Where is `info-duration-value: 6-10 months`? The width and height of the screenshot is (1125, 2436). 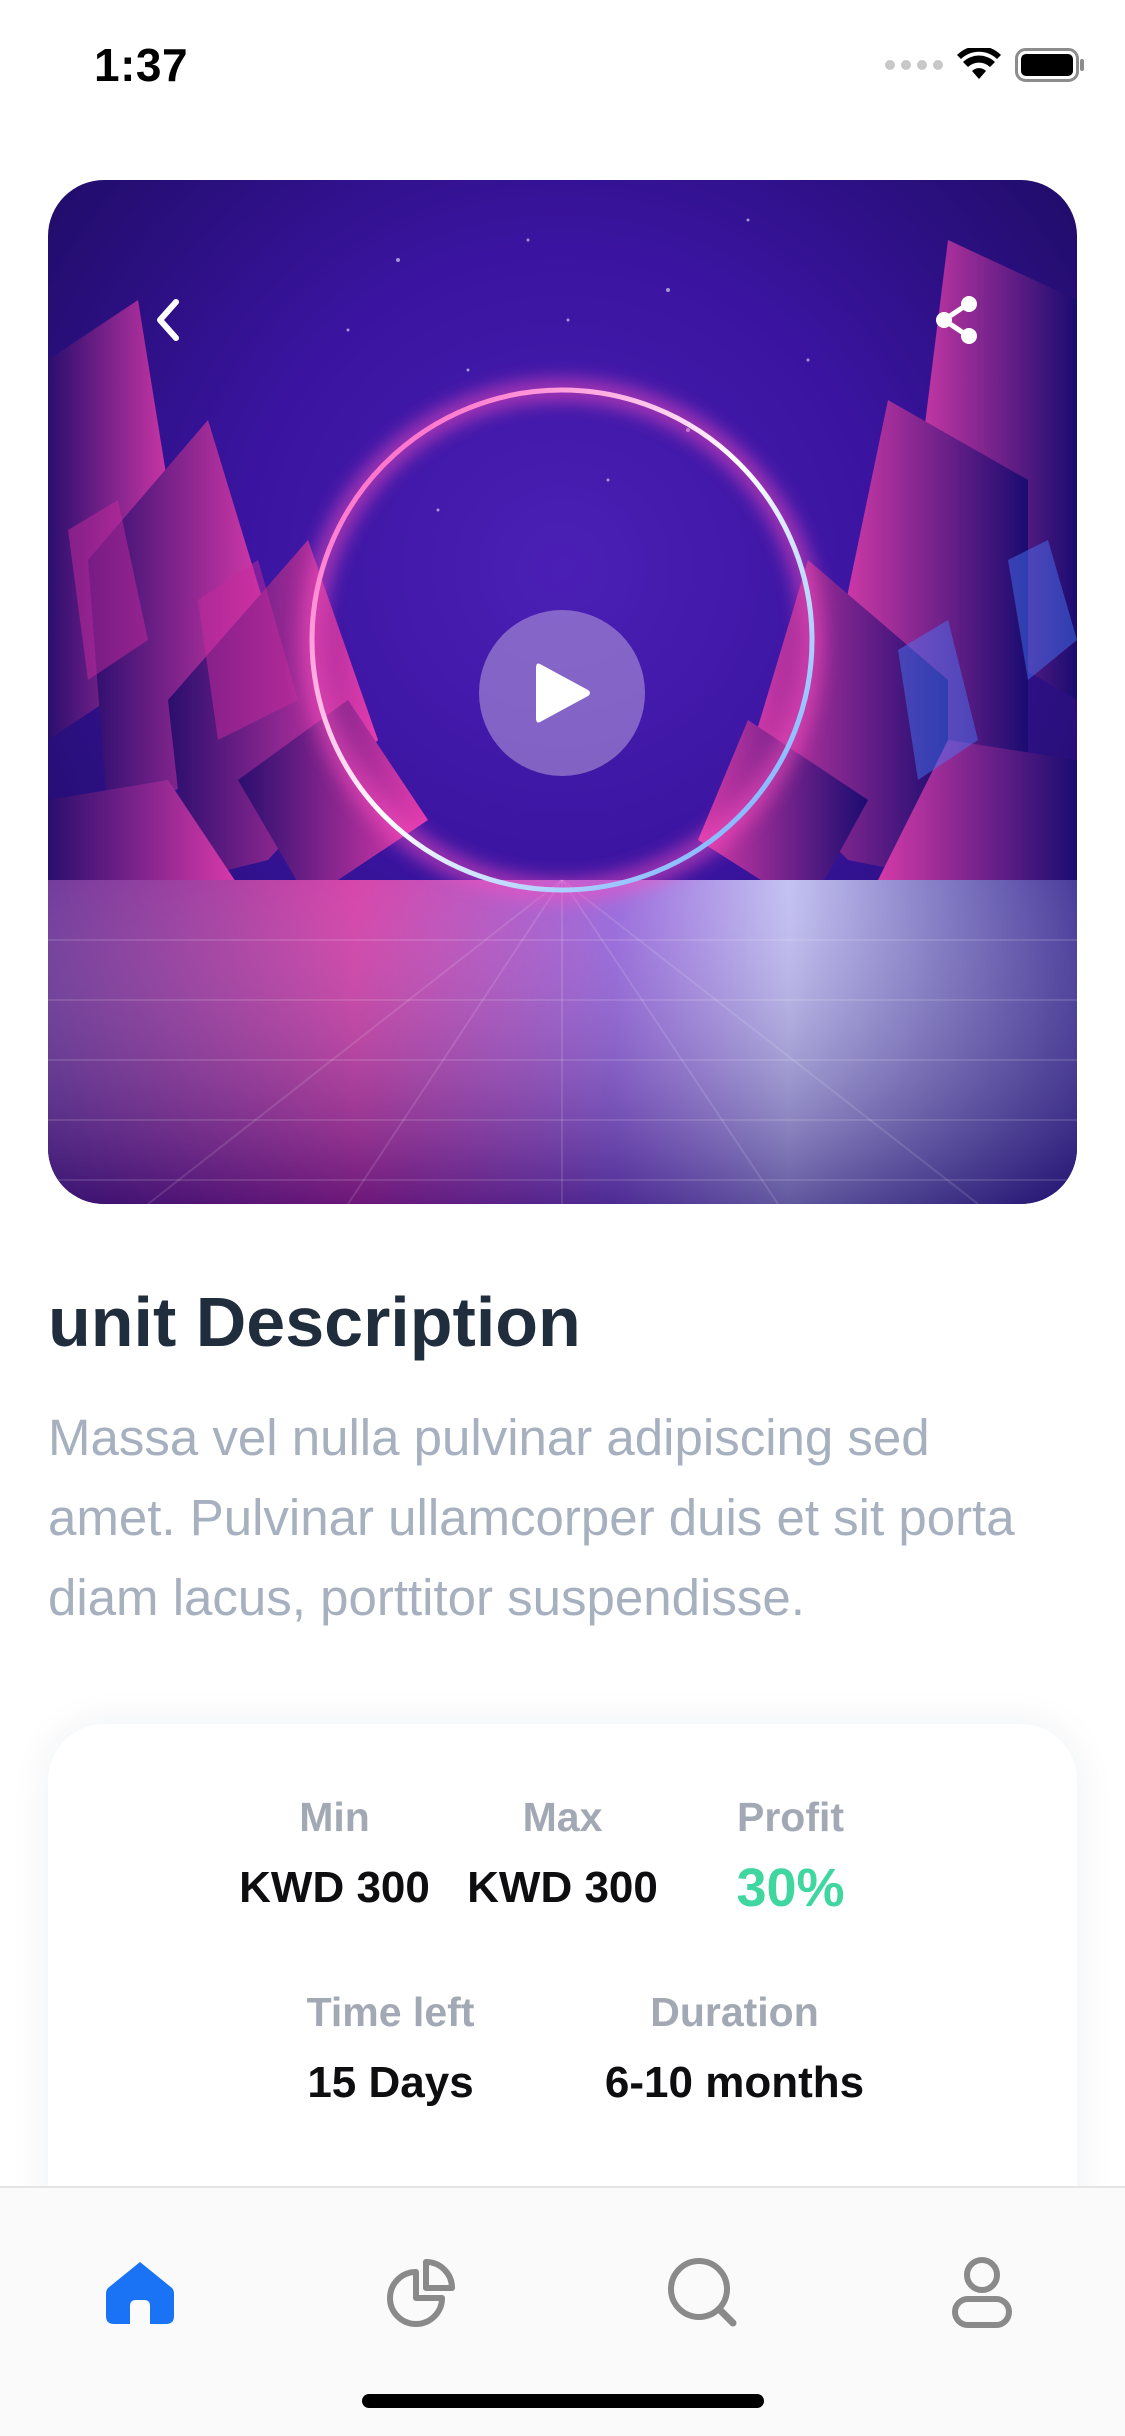
info-duration-value: 6-10 months is located at coordinates (734, 2082).